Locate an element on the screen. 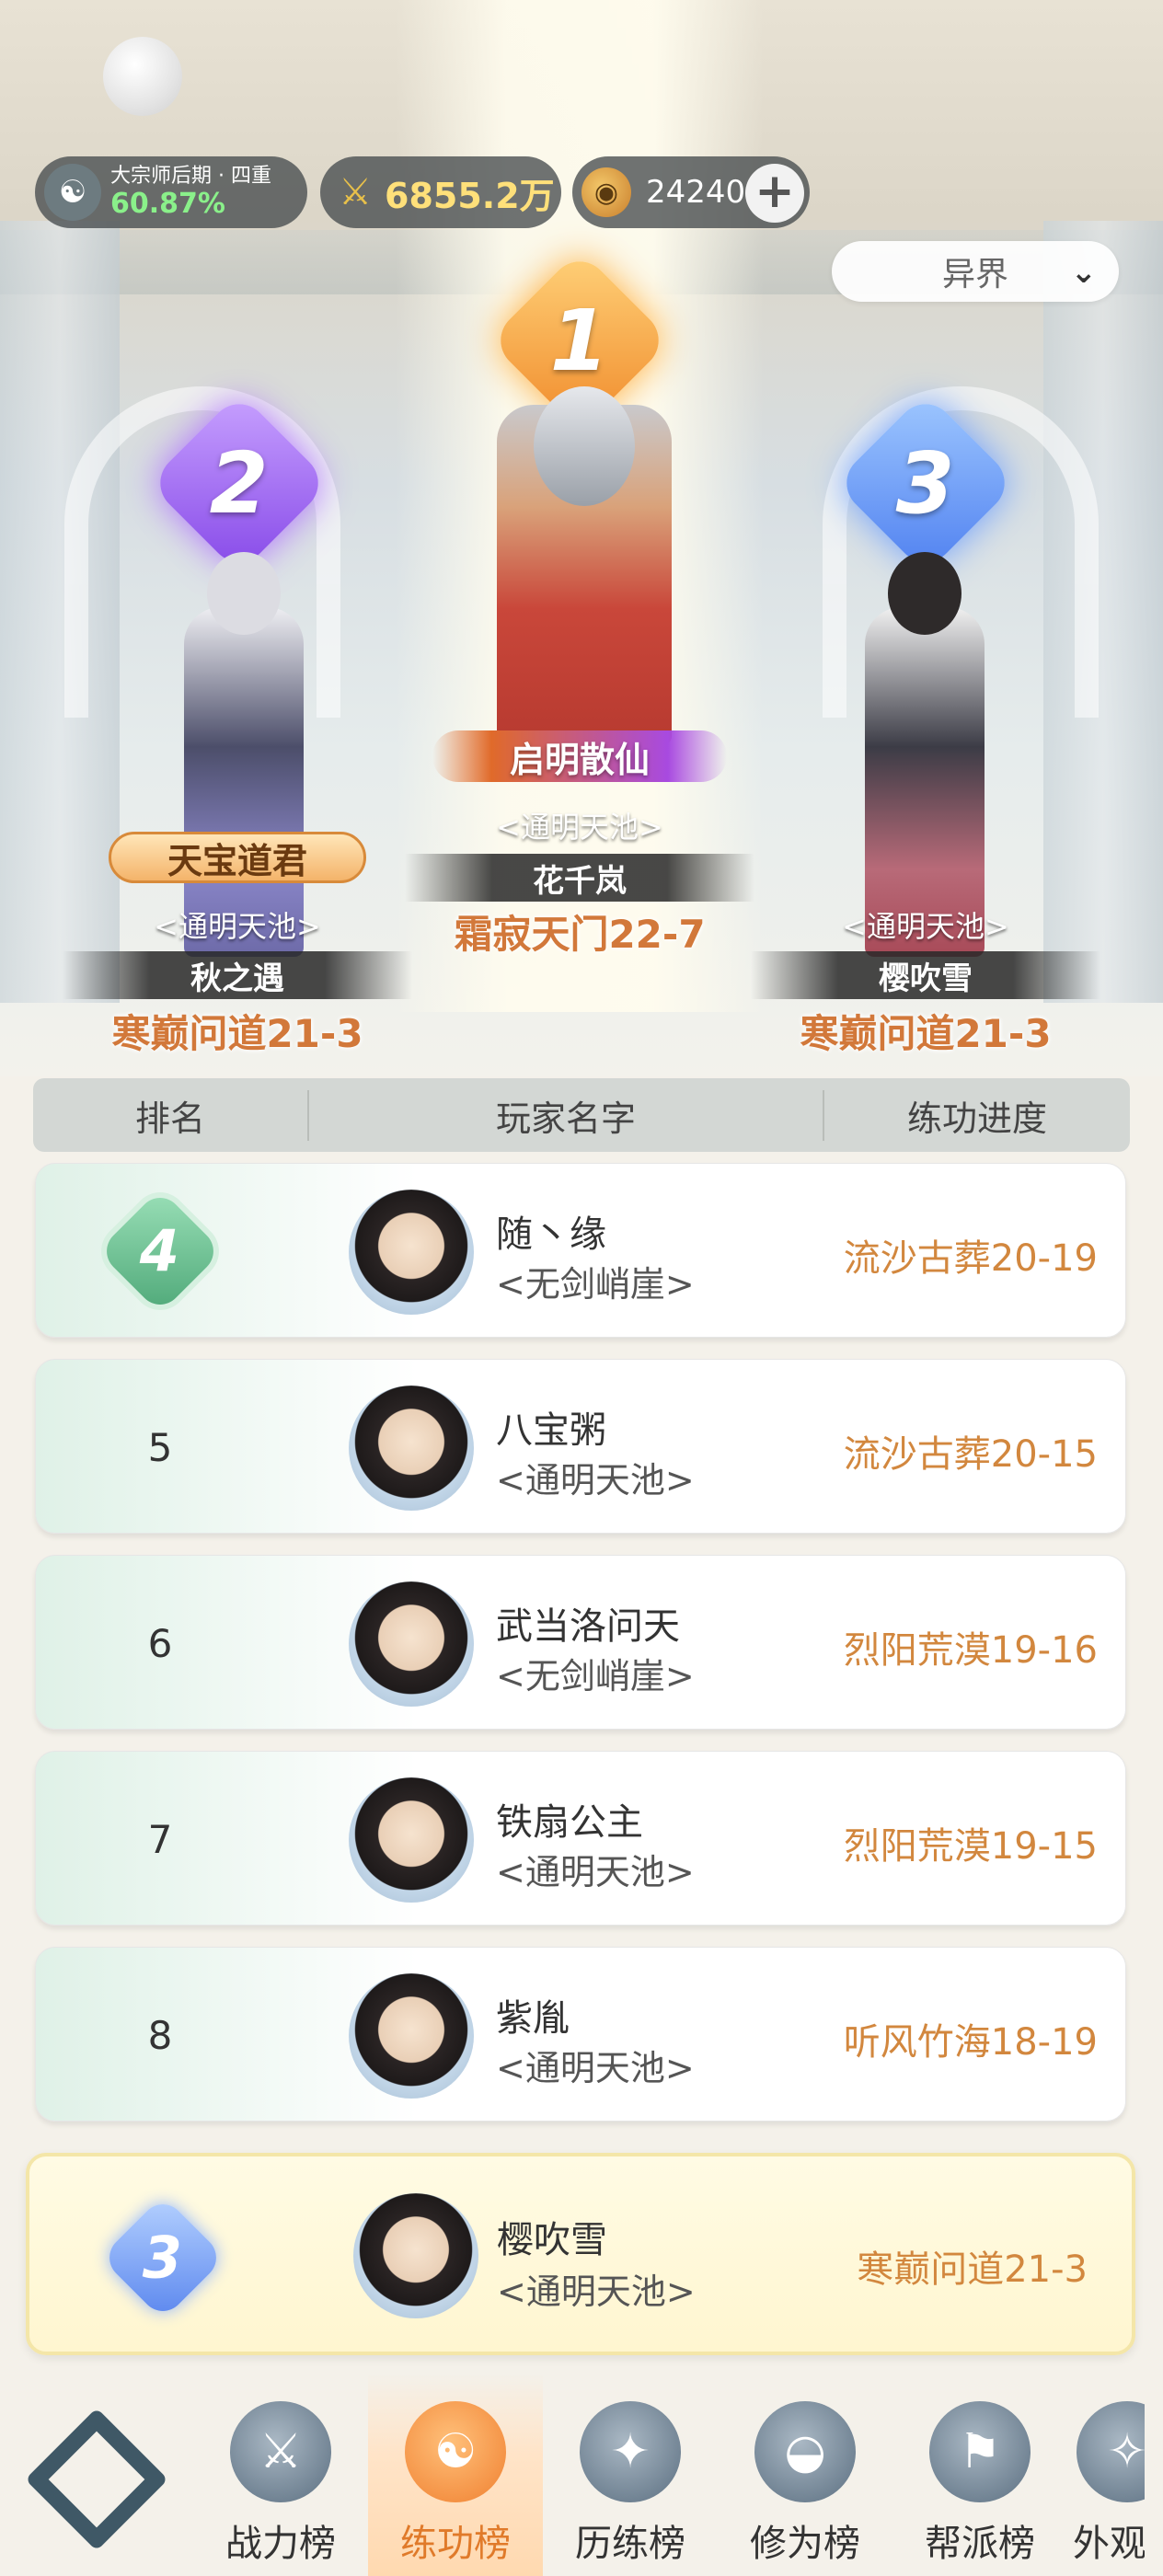 The image size is (1163, 2576). cultivator-icon: ☯ is located at coordinates (73, 192).